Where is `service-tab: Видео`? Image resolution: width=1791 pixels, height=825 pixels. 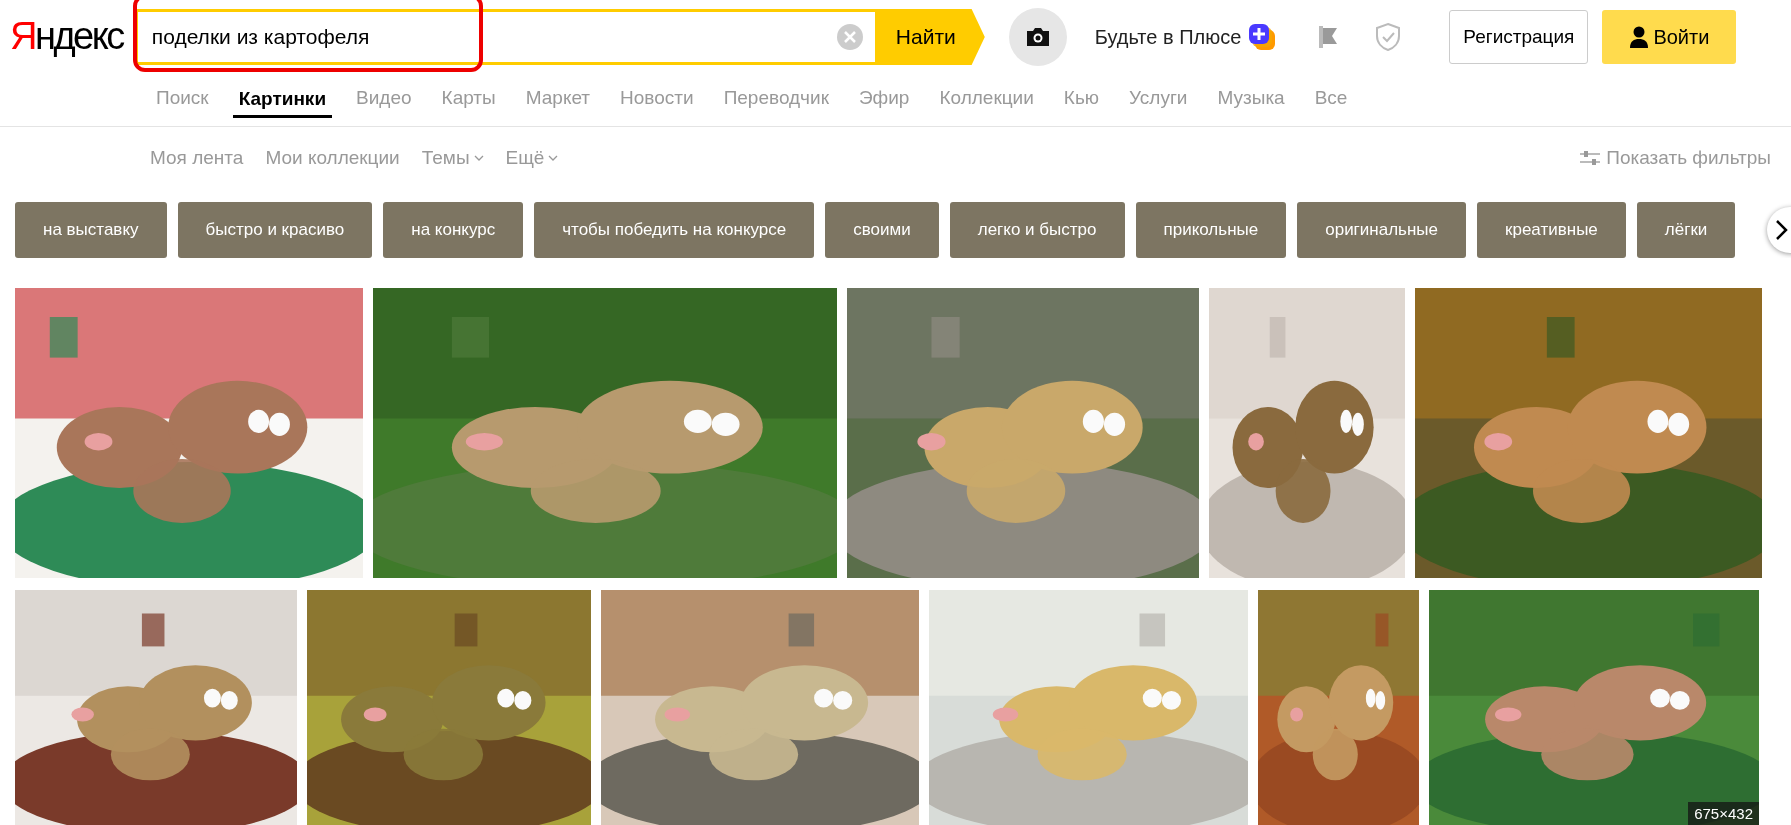 service-tab: Видео is located at coordinates (384, 95).